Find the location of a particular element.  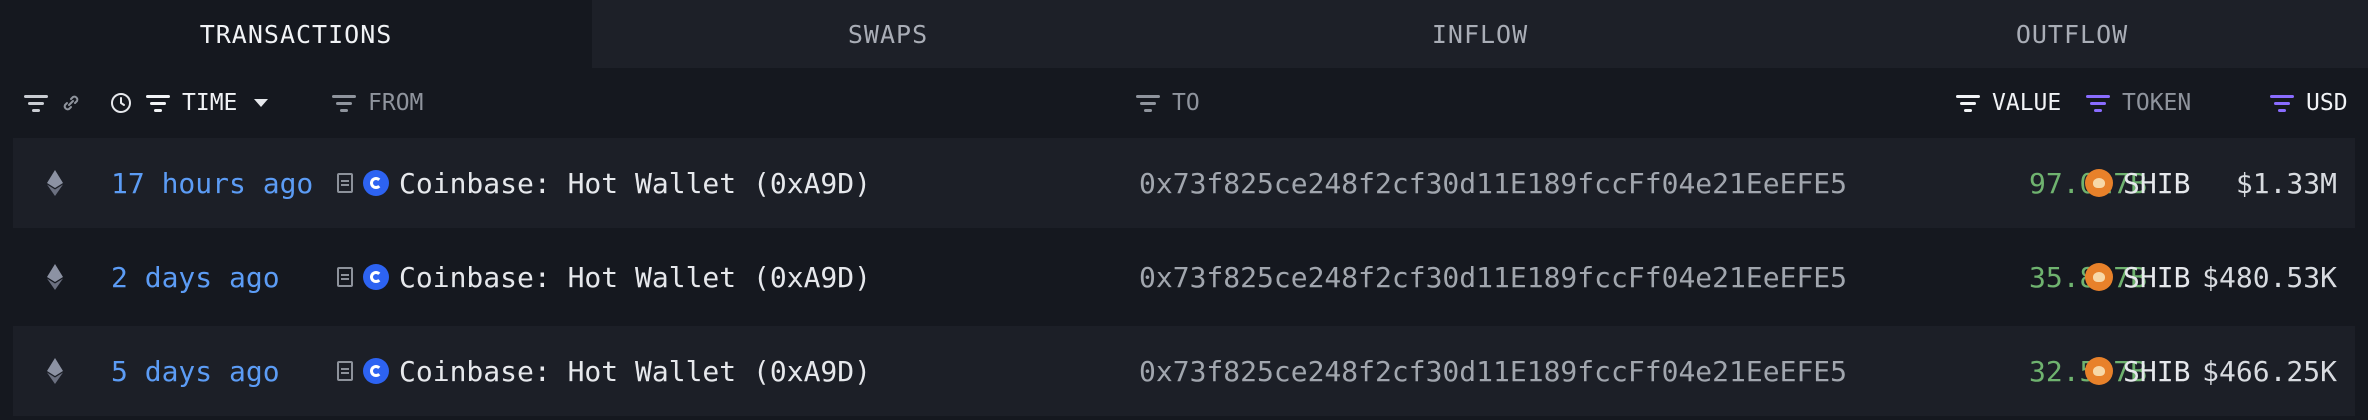

tab-outflow: OUTFLOW is located at coordinates (2072, 34).